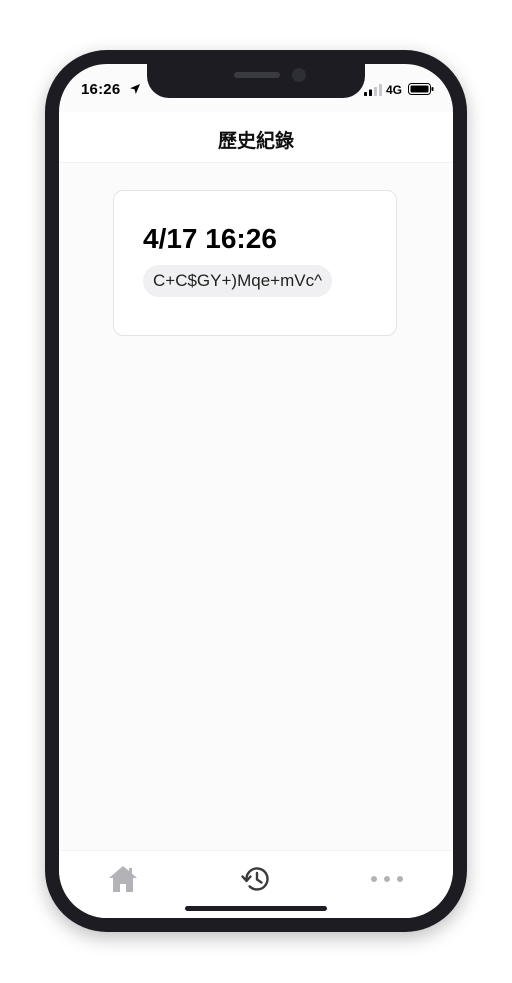  Describe the element at coordinates (394, 90) in the screenshot. I see `network-type: 4G` at that location.